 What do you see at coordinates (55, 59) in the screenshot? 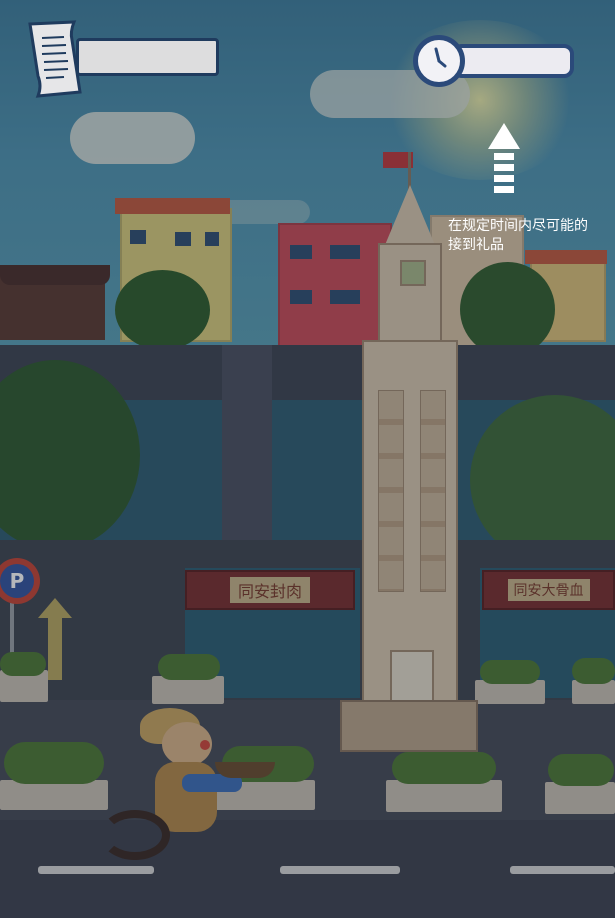
I see `scroll-icon` at bounding box center [55, 59].